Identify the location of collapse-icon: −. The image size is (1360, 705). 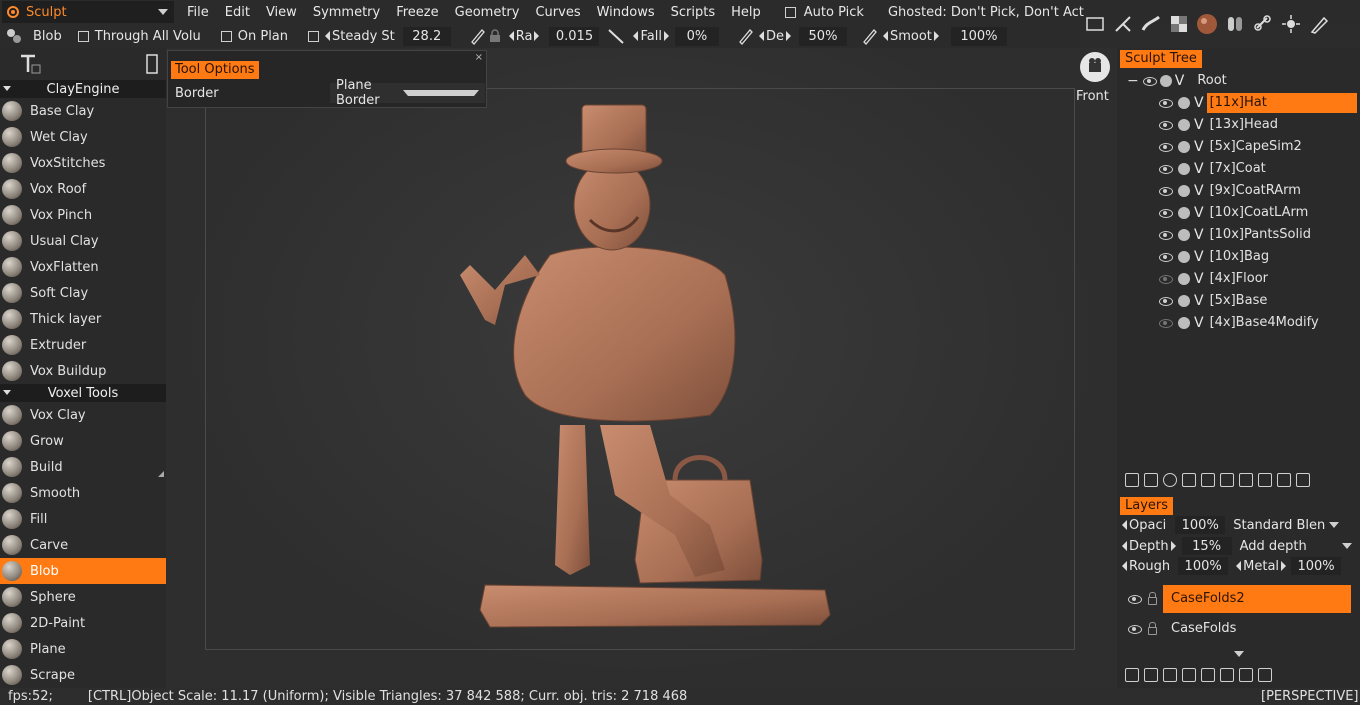
(1133, 81).